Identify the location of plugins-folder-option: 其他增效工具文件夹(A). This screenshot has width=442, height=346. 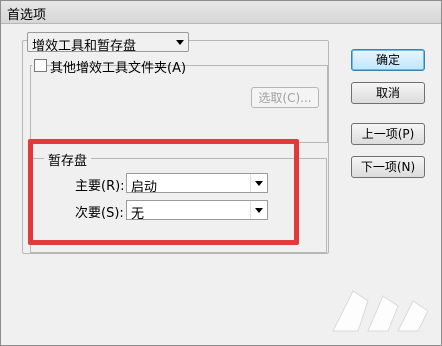
(109, 66).